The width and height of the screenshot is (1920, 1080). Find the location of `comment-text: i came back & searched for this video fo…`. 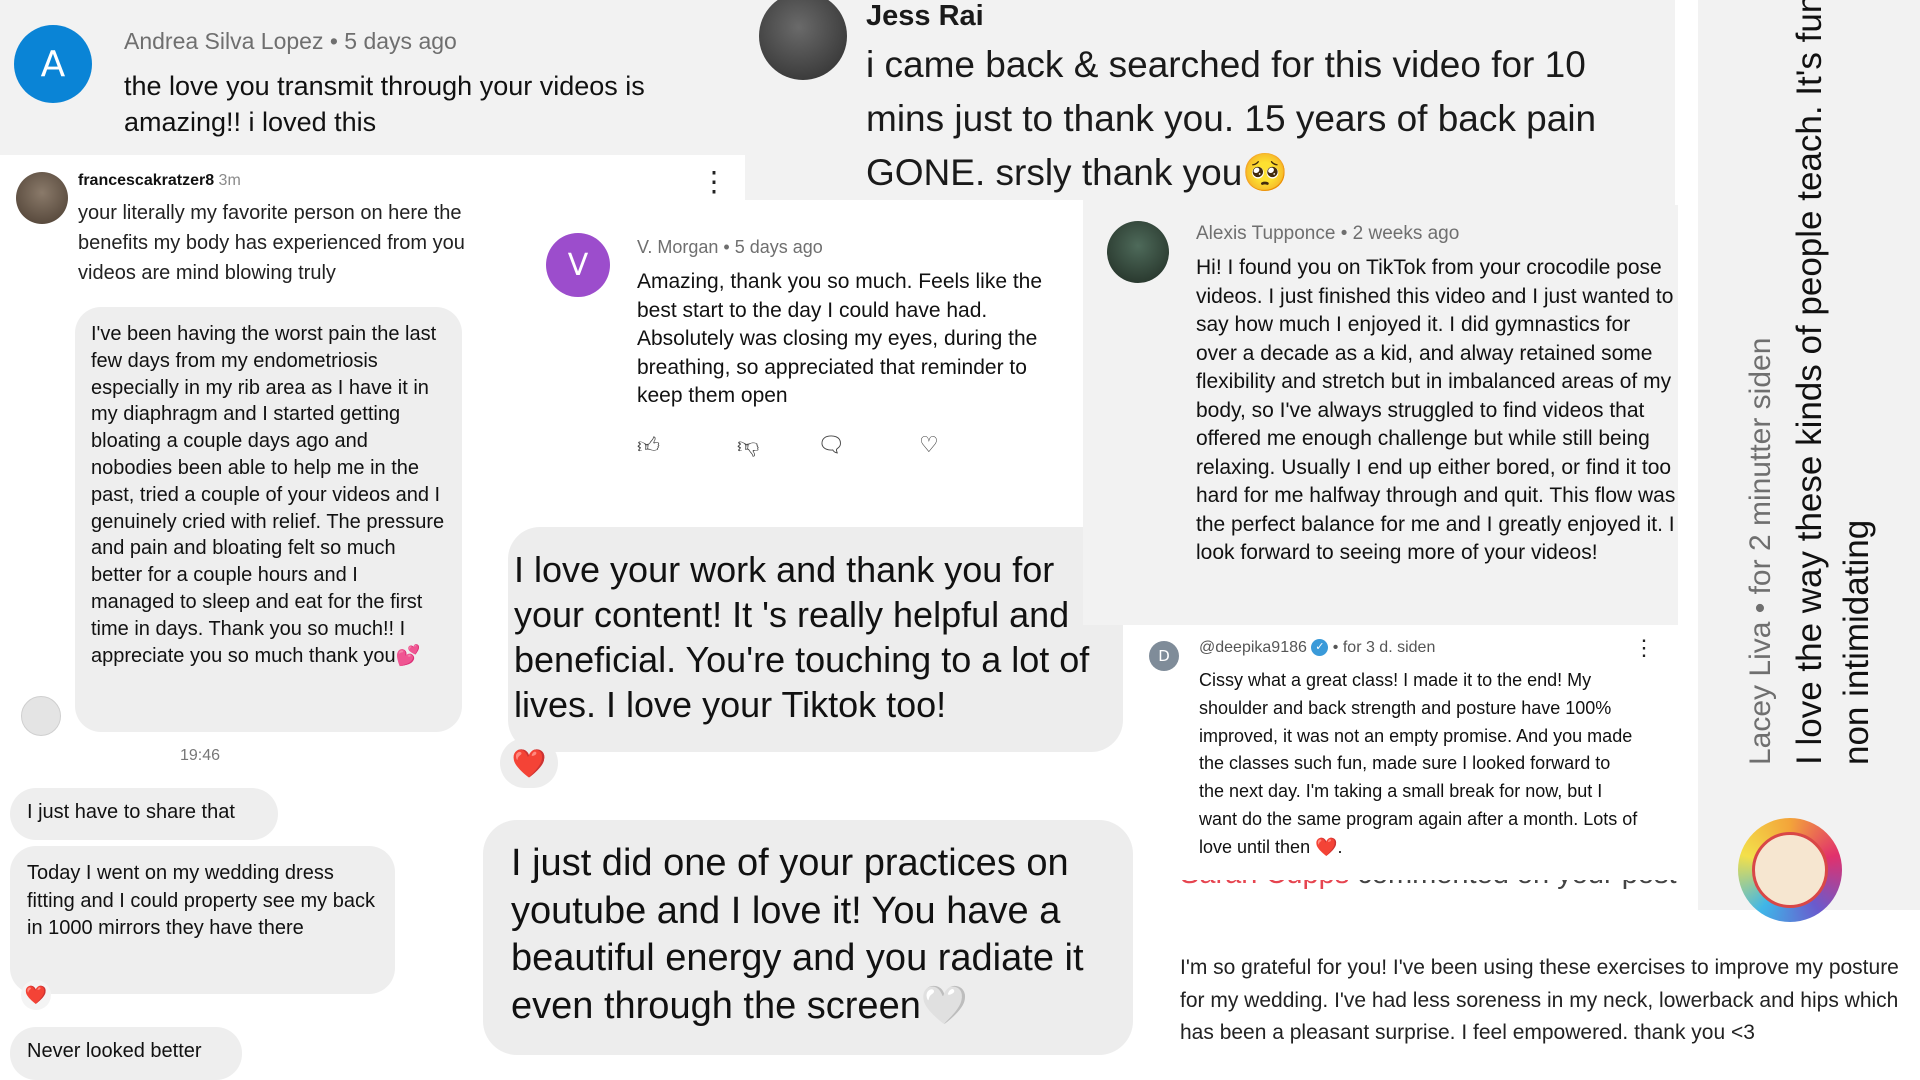

comment-text: i came back & searched for this video fo… is located at coordinates (1231, 118).